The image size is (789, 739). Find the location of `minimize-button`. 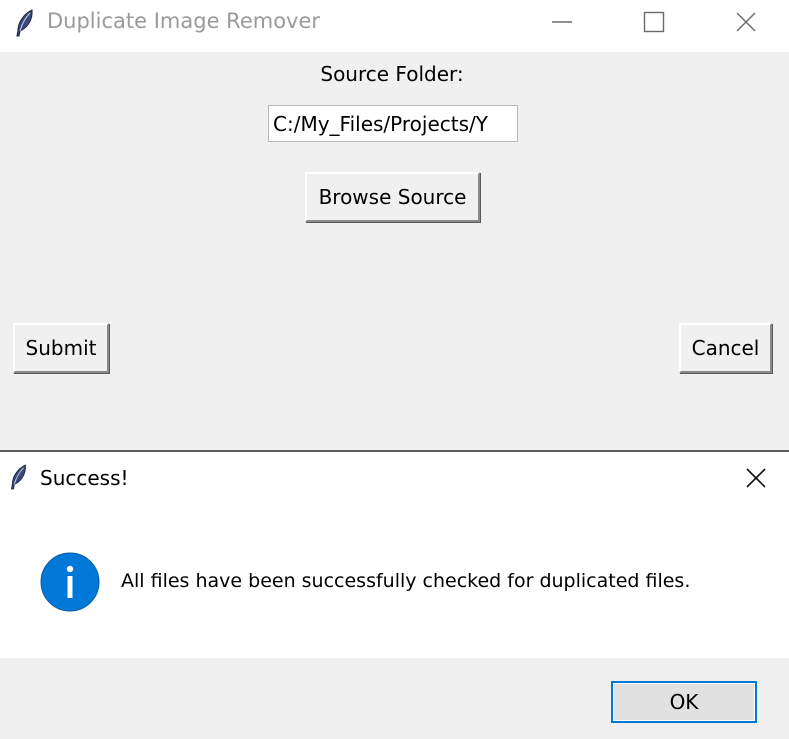

minimize-button is located at coordinates (562, 22).